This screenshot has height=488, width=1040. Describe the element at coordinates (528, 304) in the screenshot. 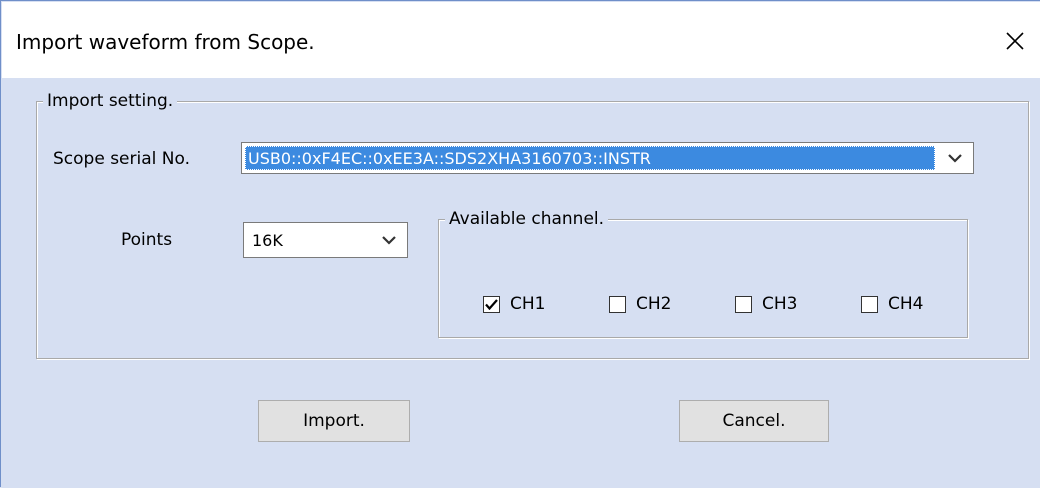

I see `channel-label: CH1` at that location.